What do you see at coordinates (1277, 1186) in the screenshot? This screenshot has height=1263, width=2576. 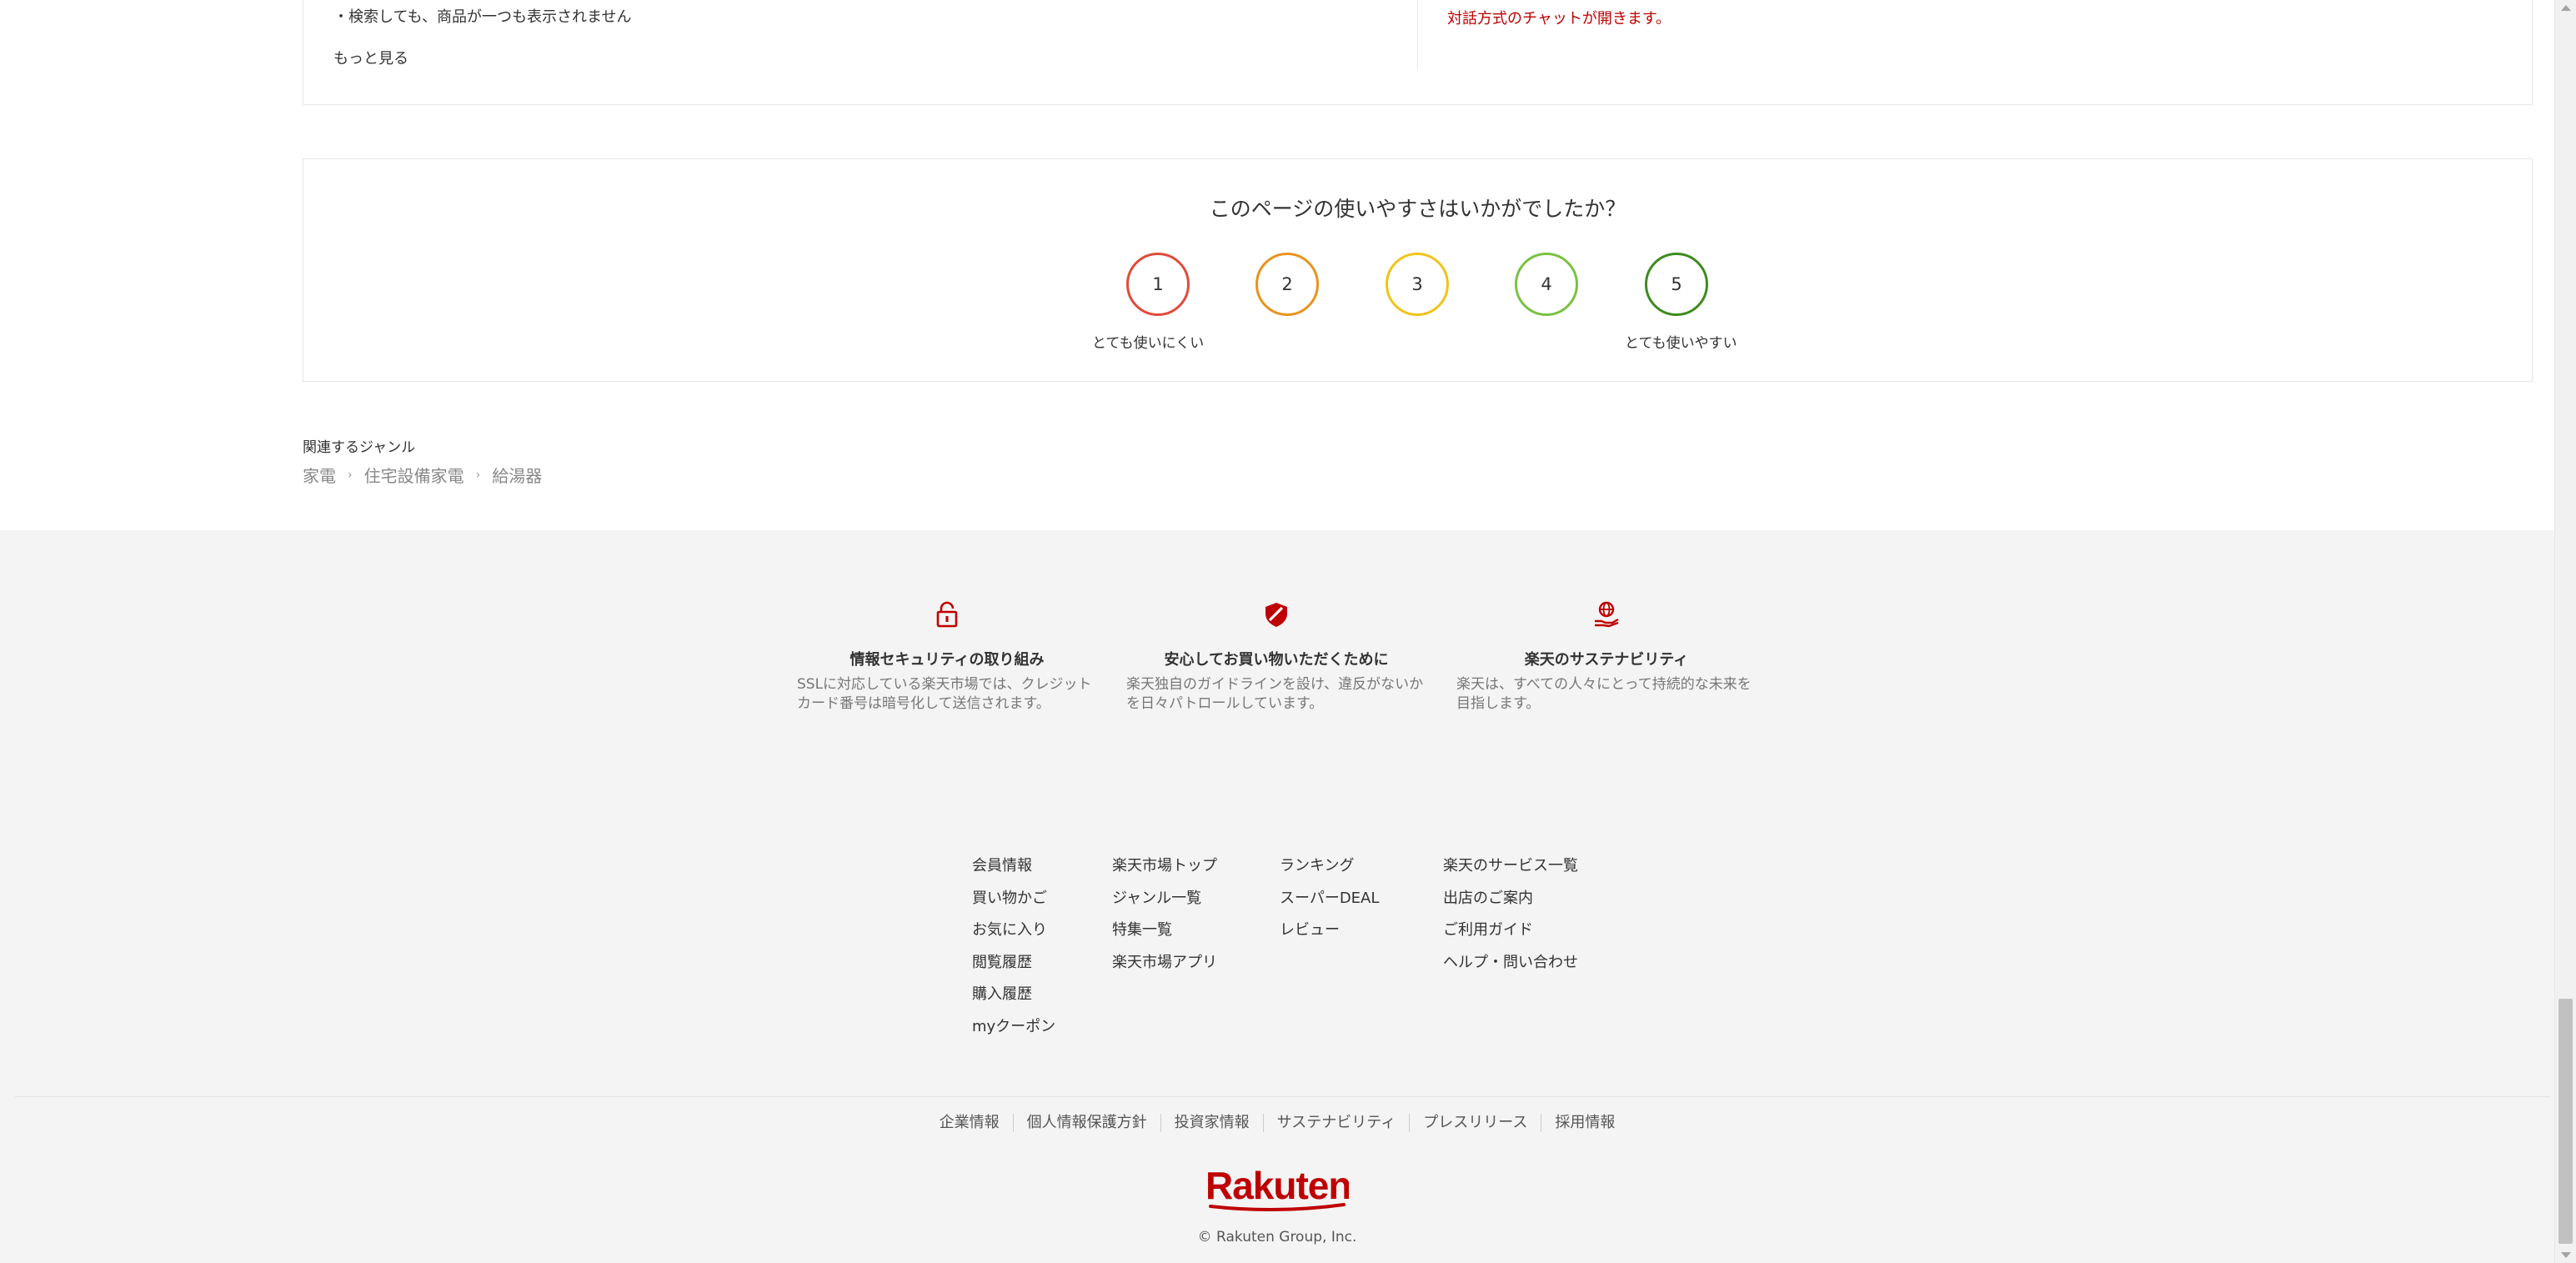 I see `logo-text: Rakuten` at bounding box center [1277, 1186].